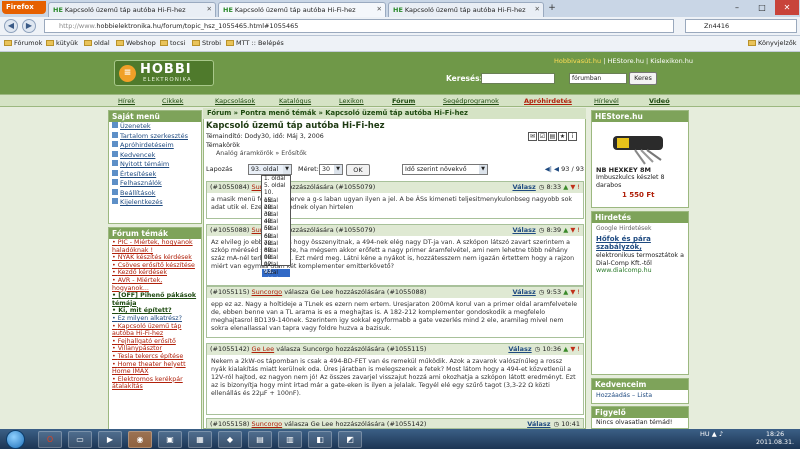 This screenshot has height=449, width=800. What do you see at coordinates (556, 169) in the screenshot?
I see `prev-page-icon: ◀` at bounding box center [556, 169].